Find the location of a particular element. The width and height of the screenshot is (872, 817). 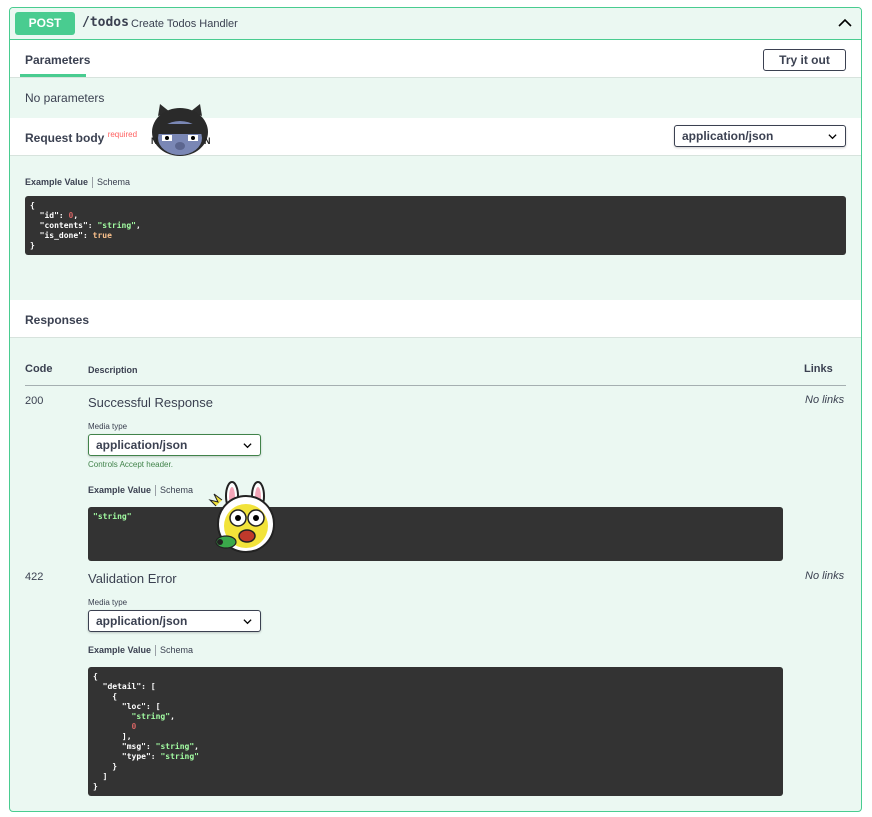

request-content-type-select: application/json is located at coordinates (760, 136).